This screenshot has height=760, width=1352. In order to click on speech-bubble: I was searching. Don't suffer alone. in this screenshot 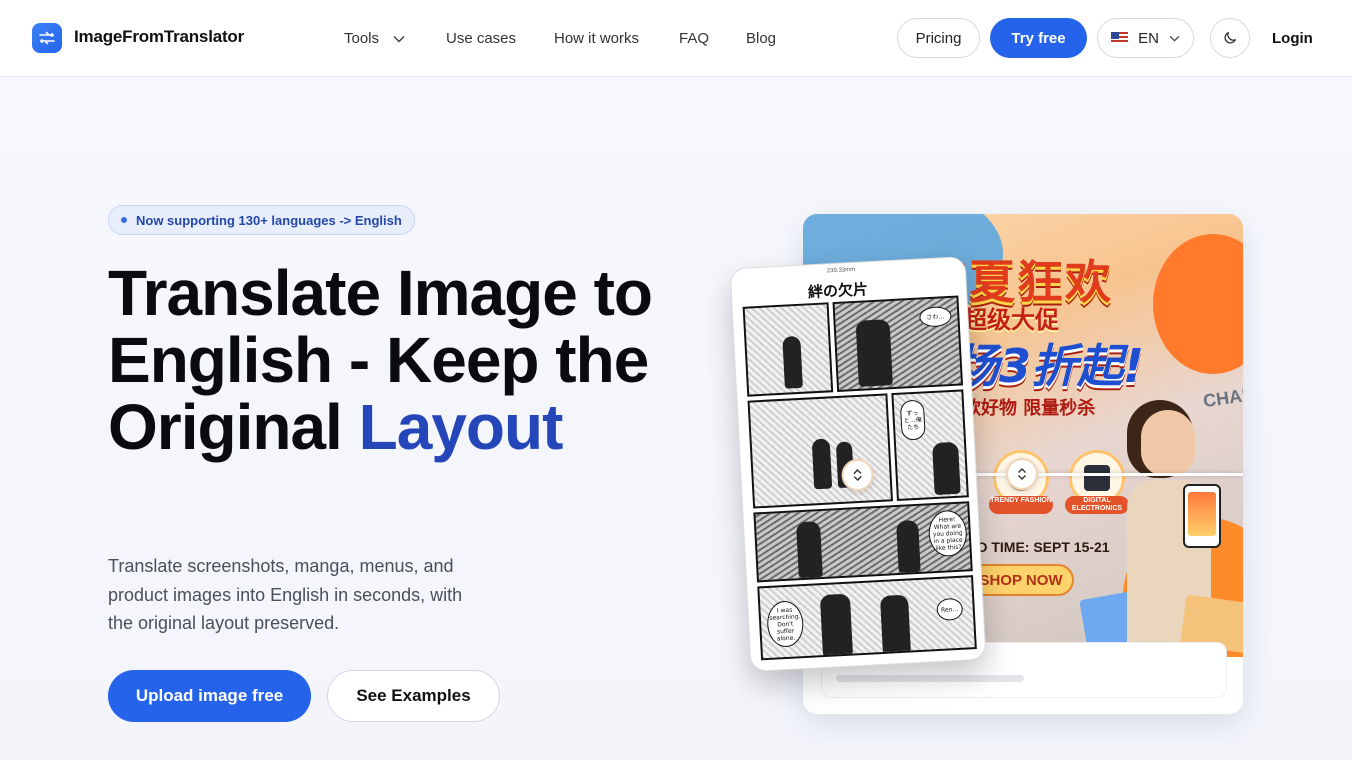, I will do `click(785, 624)`.